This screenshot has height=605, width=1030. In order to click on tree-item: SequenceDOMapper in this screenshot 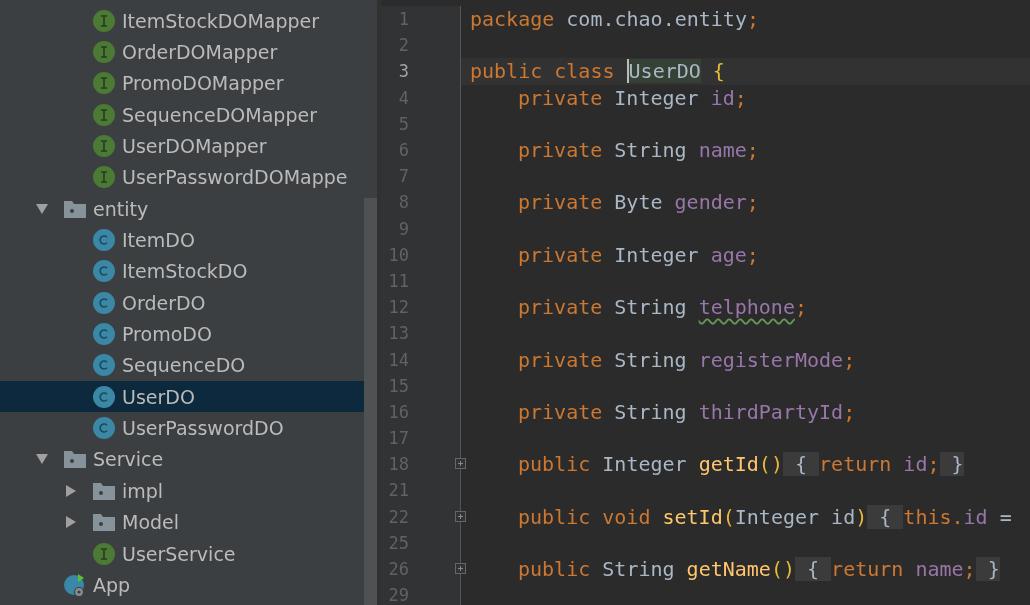, I will do `click(182, 115)`.